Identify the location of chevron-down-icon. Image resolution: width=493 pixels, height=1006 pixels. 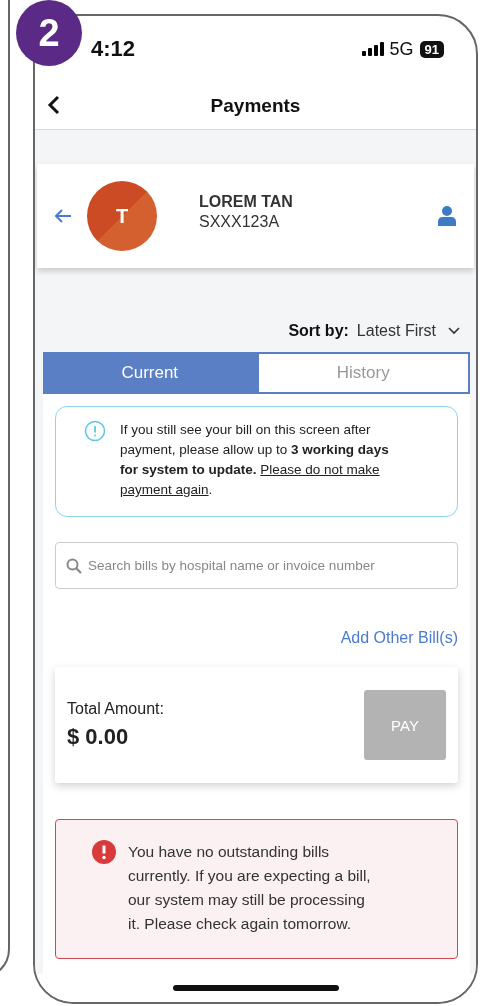
(454, 331).